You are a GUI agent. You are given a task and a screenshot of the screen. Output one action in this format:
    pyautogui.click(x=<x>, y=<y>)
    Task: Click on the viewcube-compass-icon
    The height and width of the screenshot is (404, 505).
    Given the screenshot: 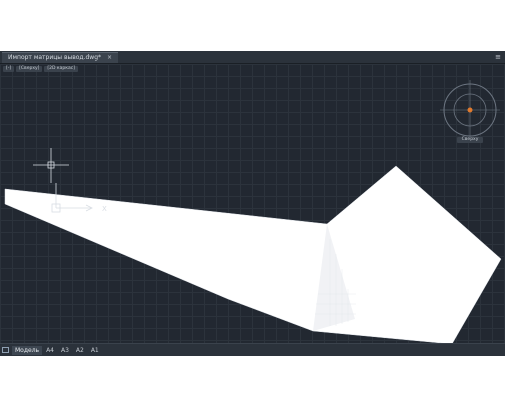 What is the action you would take?
    pyautogui.click(x=470, y=110)
    